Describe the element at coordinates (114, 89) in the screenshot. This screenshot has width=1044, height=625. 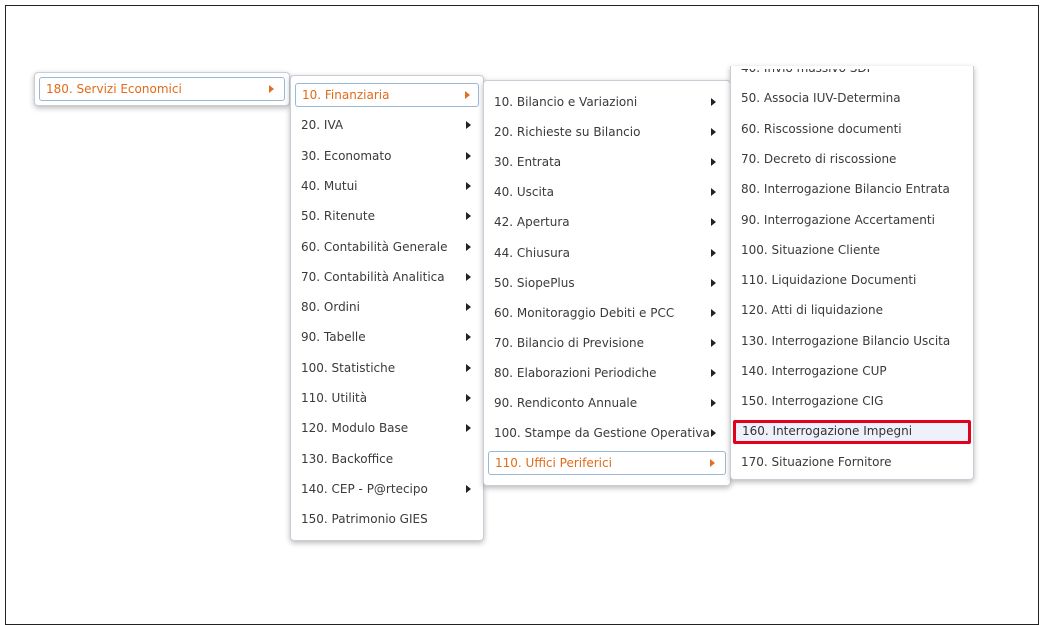
I see `menu-item-label: 180. Servizi Economici` at that location.